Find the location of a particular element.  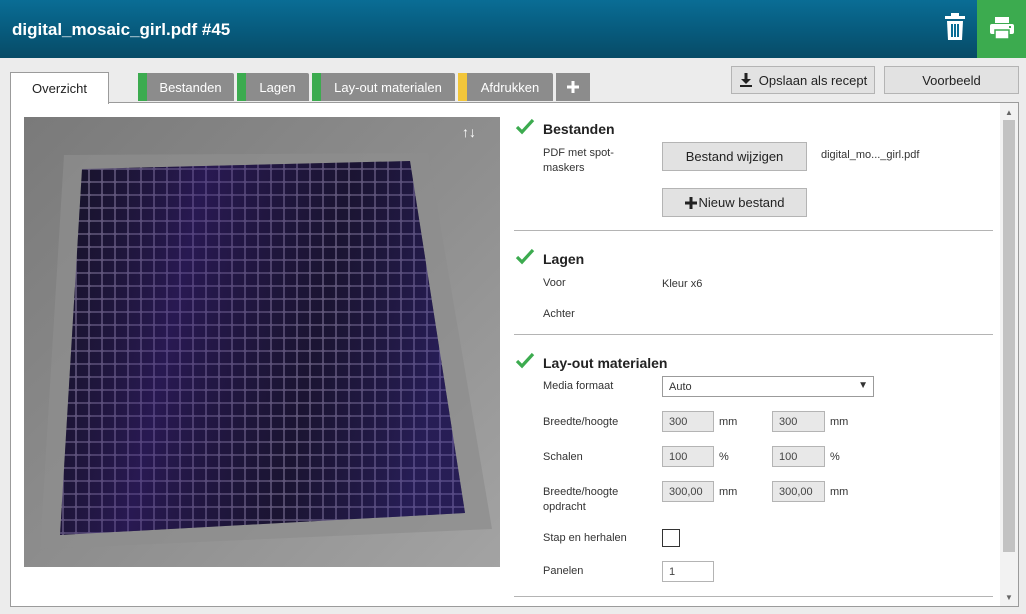

tab-lagen: Lagen is located at coordinates (273, 87).